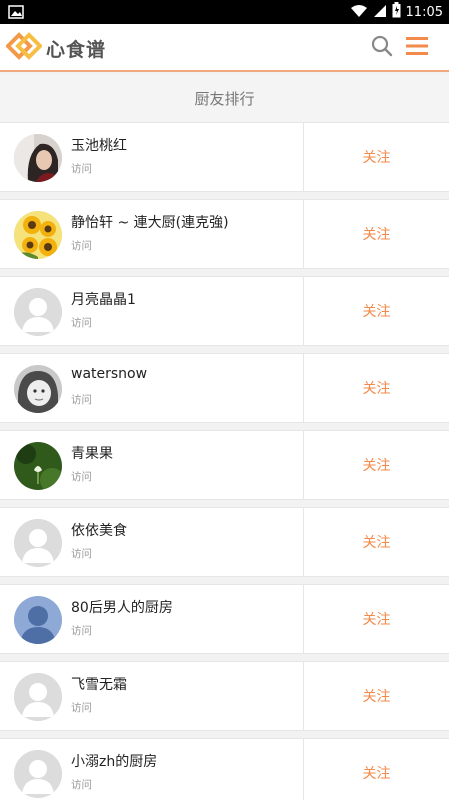 The image size is (449, 800). I want to click on battery-icon, so click(396, 12).